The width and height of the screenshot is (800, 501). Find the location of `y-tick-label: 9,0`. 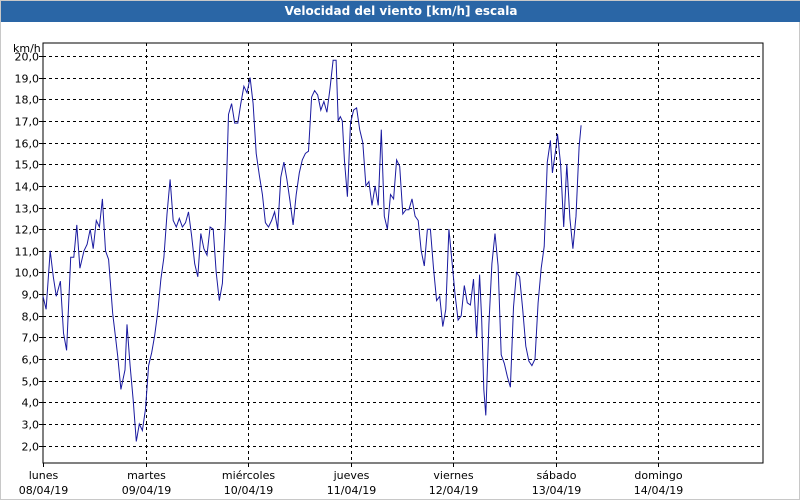

y-tick-label: 9,0 is located at coordinates (31, 295).